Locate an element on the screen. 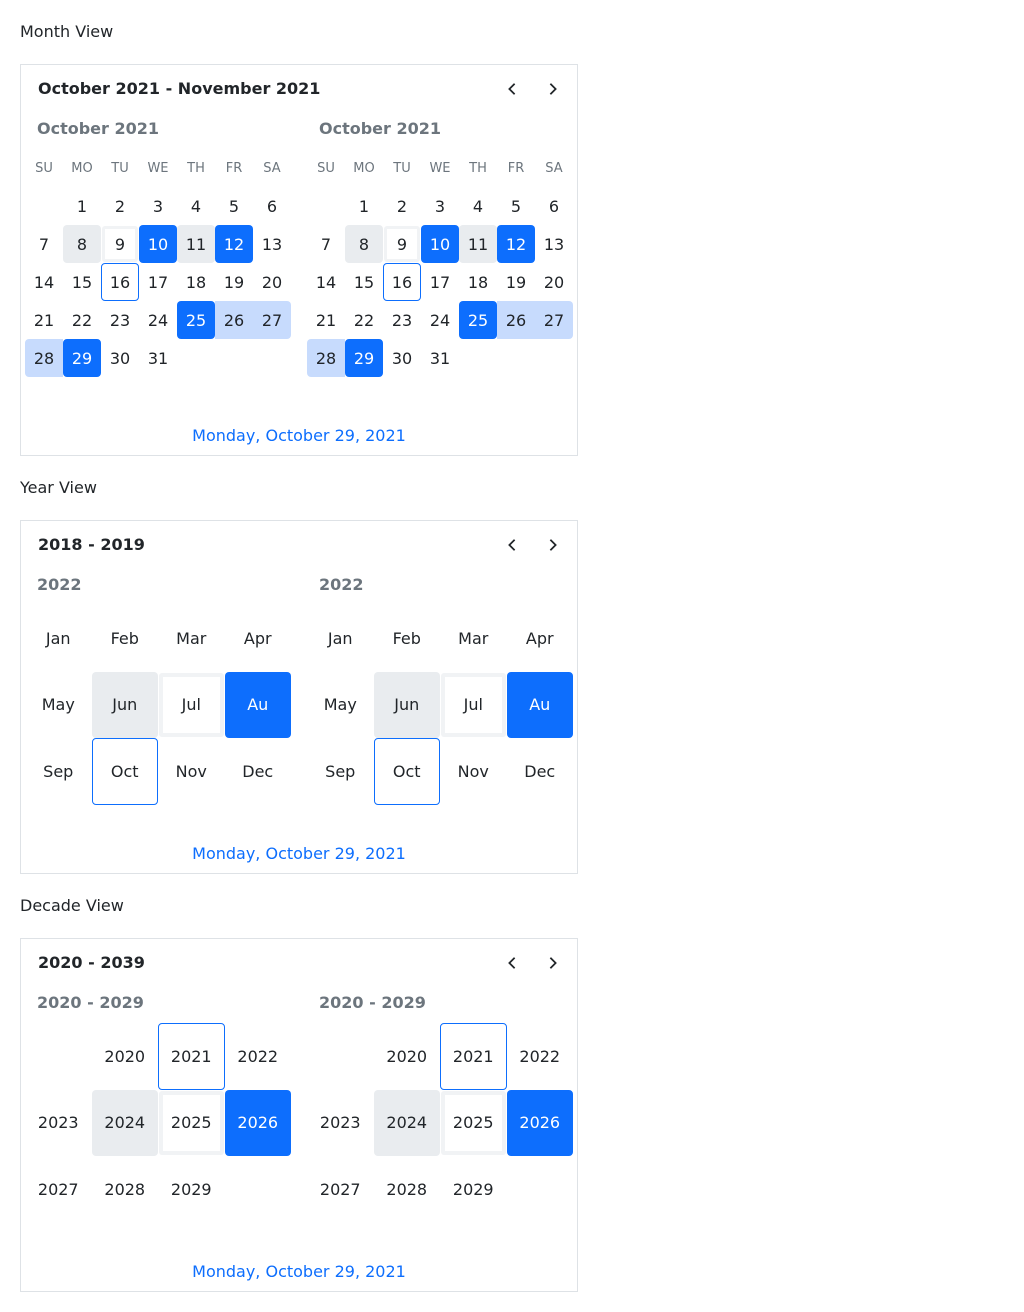 This screenshot has height=1312, width=1024. day-cell: 27 is located at coordinates (554, 320).